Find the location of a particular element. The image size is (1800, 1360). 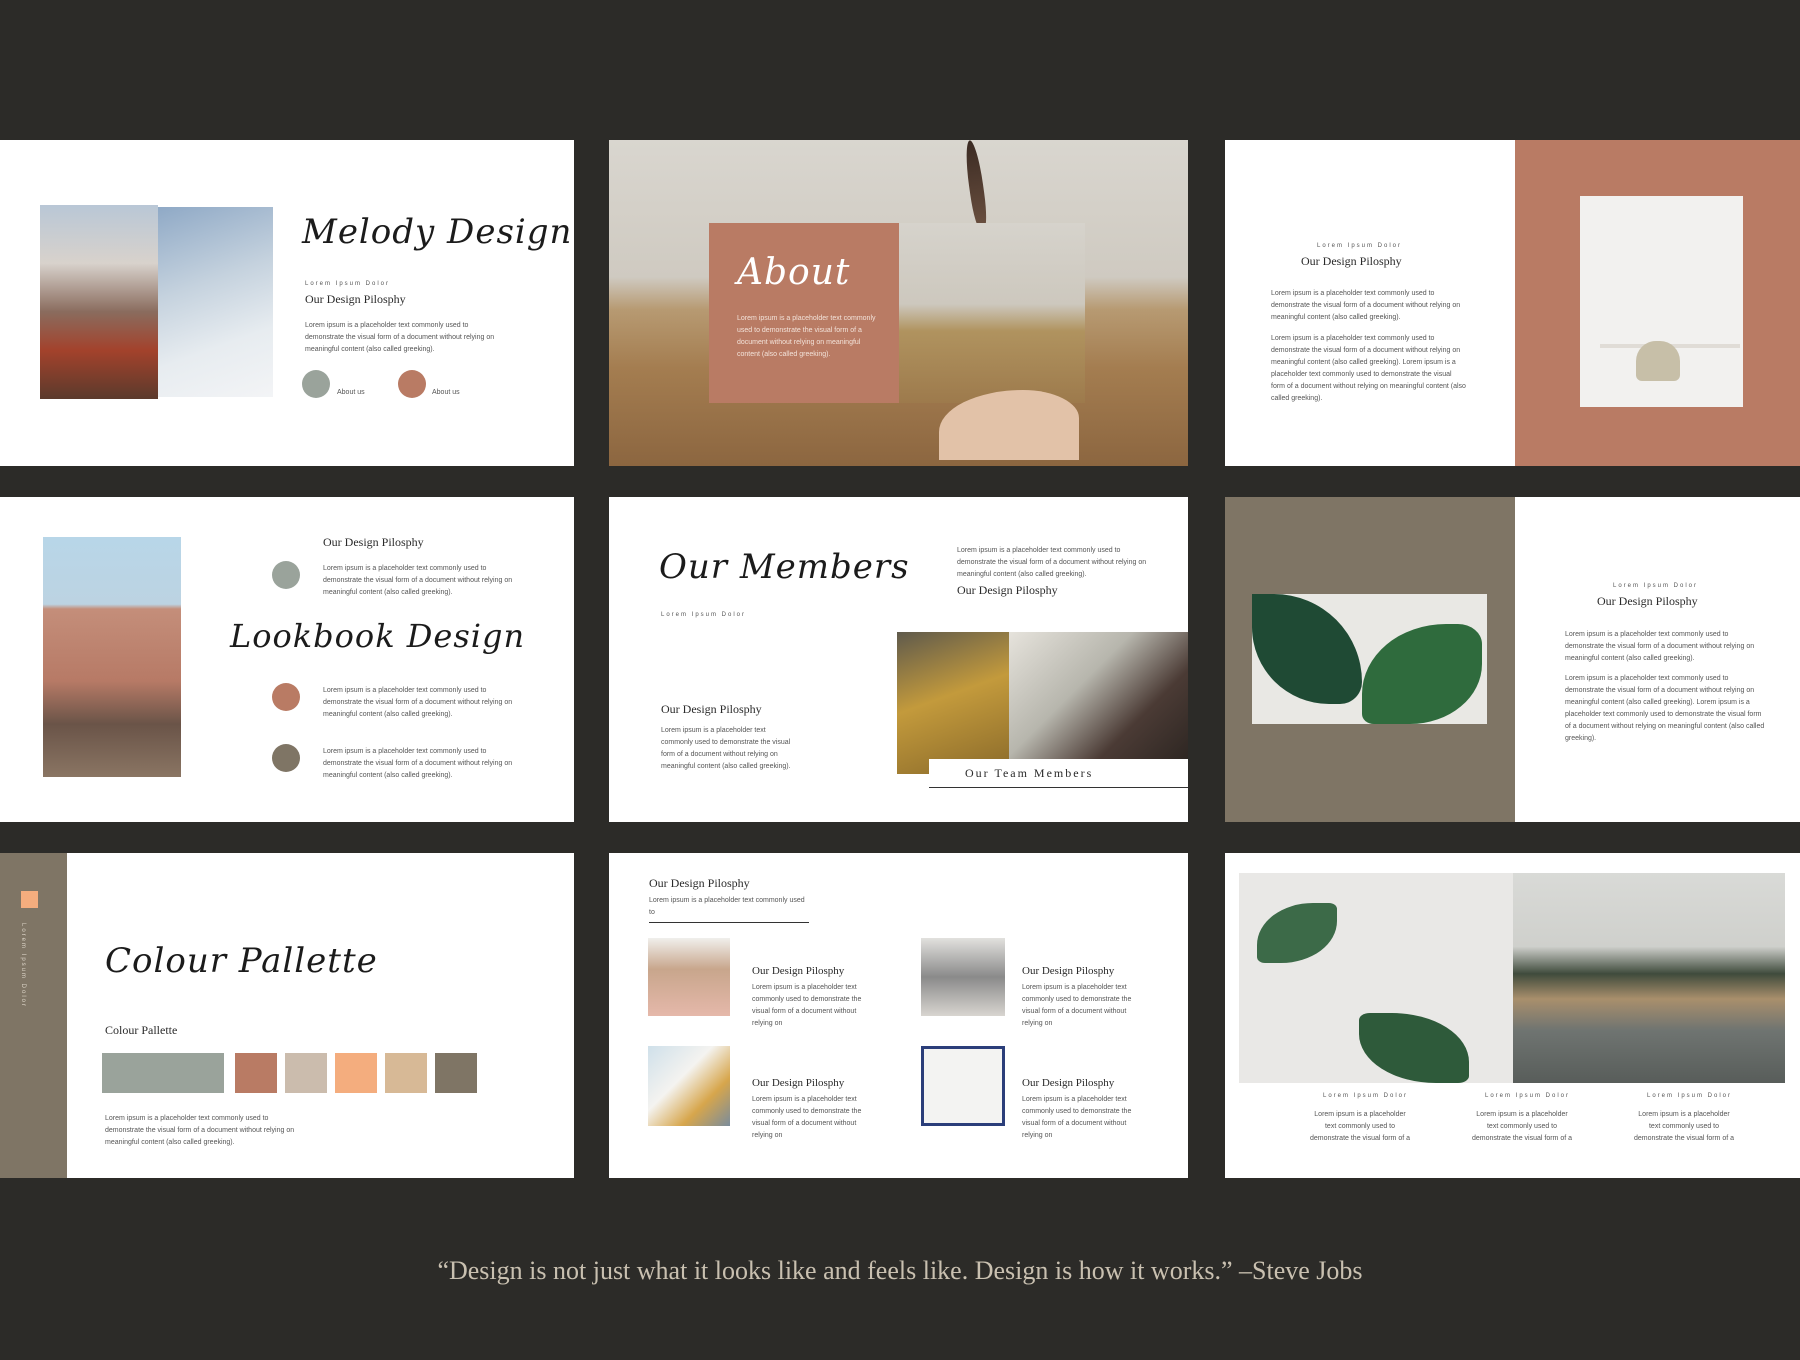

subtitle: Colour Pallette is located at coordinates (141, 1030).